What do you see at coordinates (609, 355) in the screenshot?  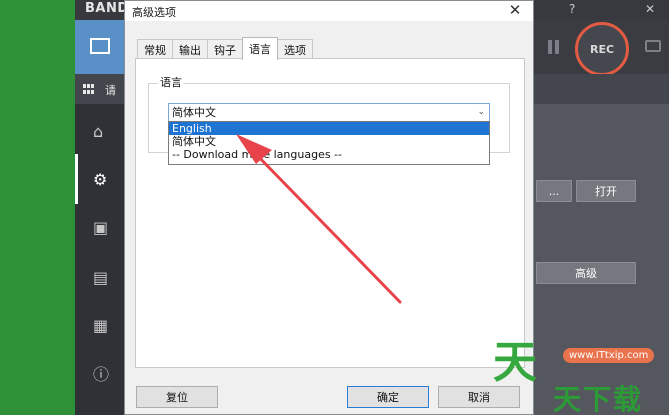 I see `watermark-site: www.ITtxip.com` at bounding box center [609, 355].